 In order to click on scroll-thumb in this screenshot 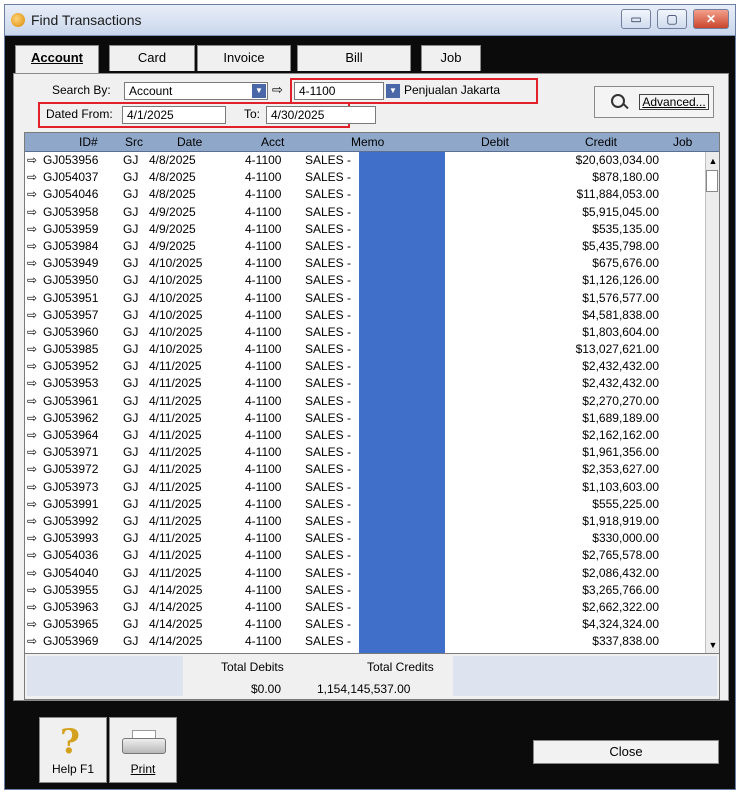, I will do `click(712, 181)`.